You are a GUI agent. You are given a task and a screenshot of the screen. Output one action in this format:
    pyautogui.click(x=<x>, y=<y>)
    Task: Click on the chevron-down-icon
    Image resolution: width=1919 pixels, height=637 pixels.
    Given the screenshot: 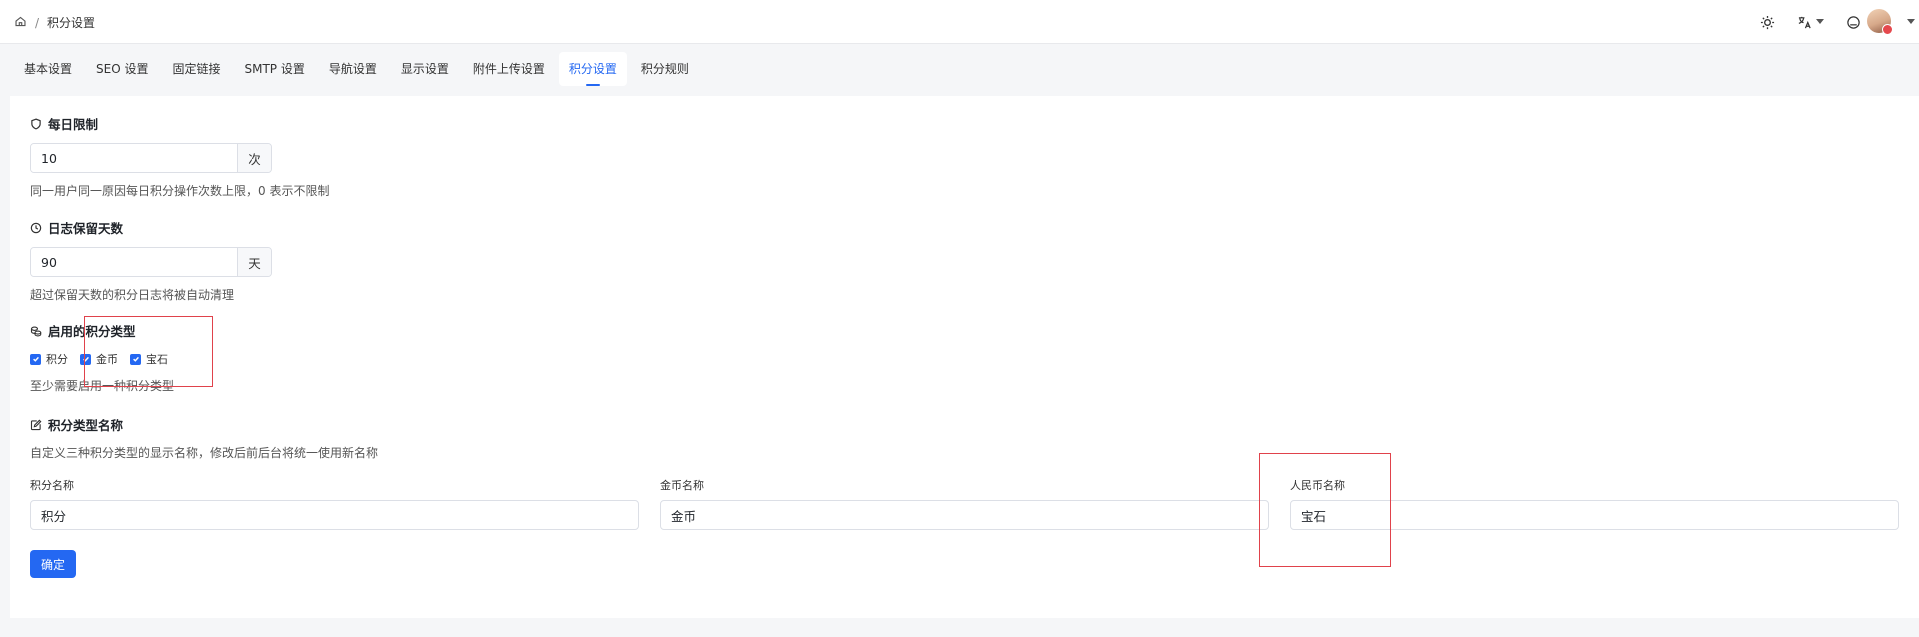 What is the action you would take?
    pyautogui.click(x=1820, y=21)
    